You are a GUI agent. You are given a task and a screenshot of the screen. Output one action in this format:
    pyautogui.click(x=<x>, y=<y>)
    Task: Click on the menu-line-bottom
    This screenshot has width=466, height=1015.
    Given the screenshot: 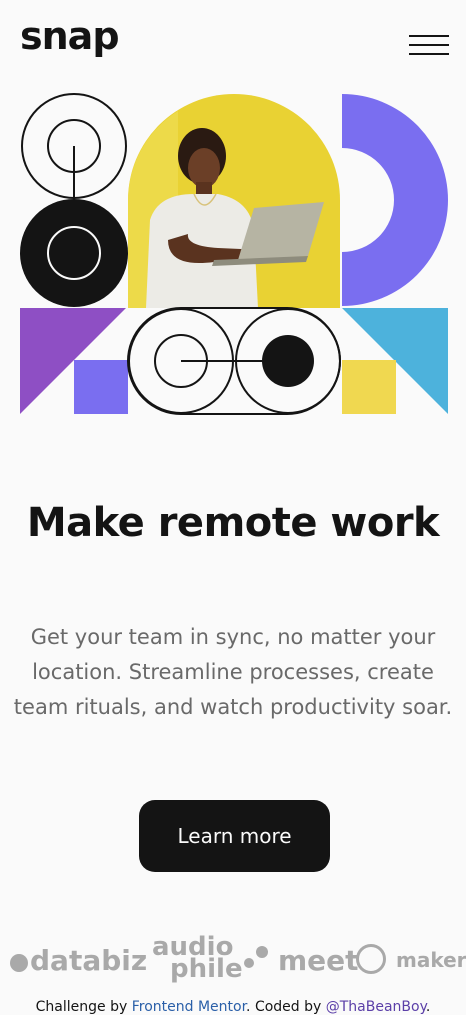 What is the action you would take?
    pyautogui.click(x=429, y=54)
    